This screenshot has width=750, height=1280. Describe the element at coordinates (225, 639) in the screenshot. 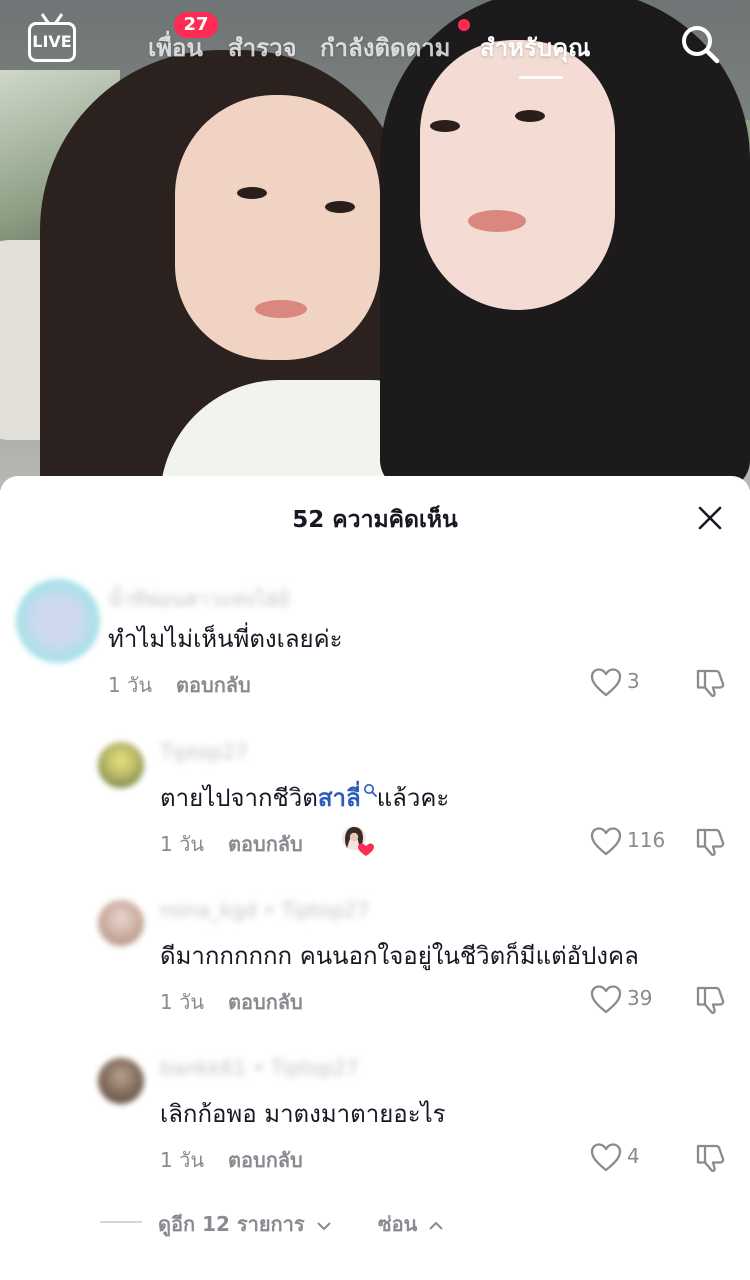

I see `comment-text: ทำไมไม่เห็นพี่ตงเลยค่ะ` at that location.